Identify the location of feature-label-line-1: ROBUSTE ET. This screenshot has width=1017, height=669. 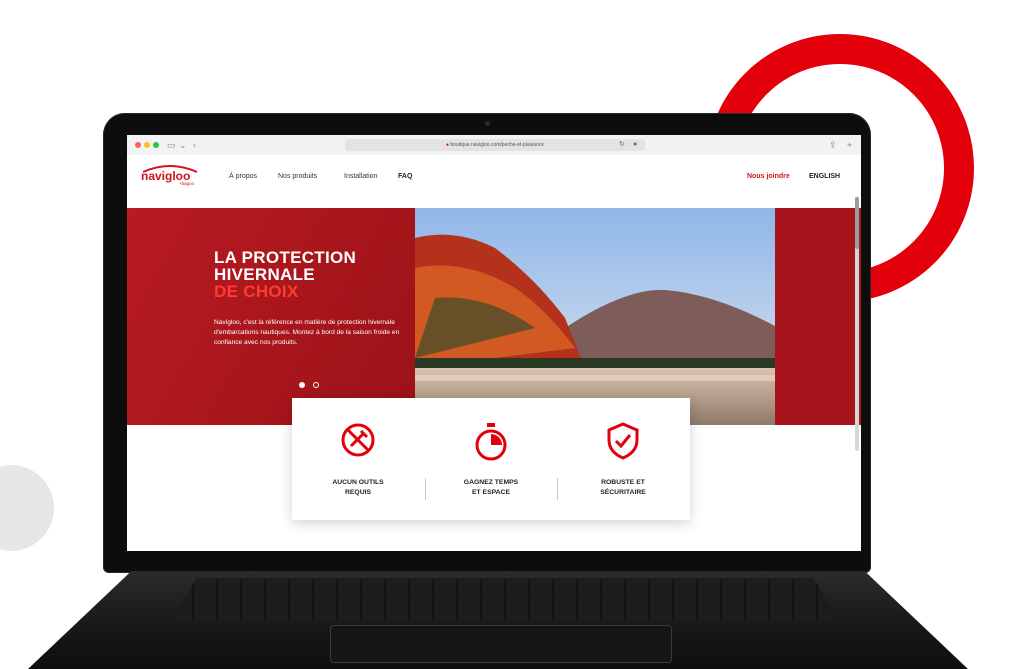
(623, 482).